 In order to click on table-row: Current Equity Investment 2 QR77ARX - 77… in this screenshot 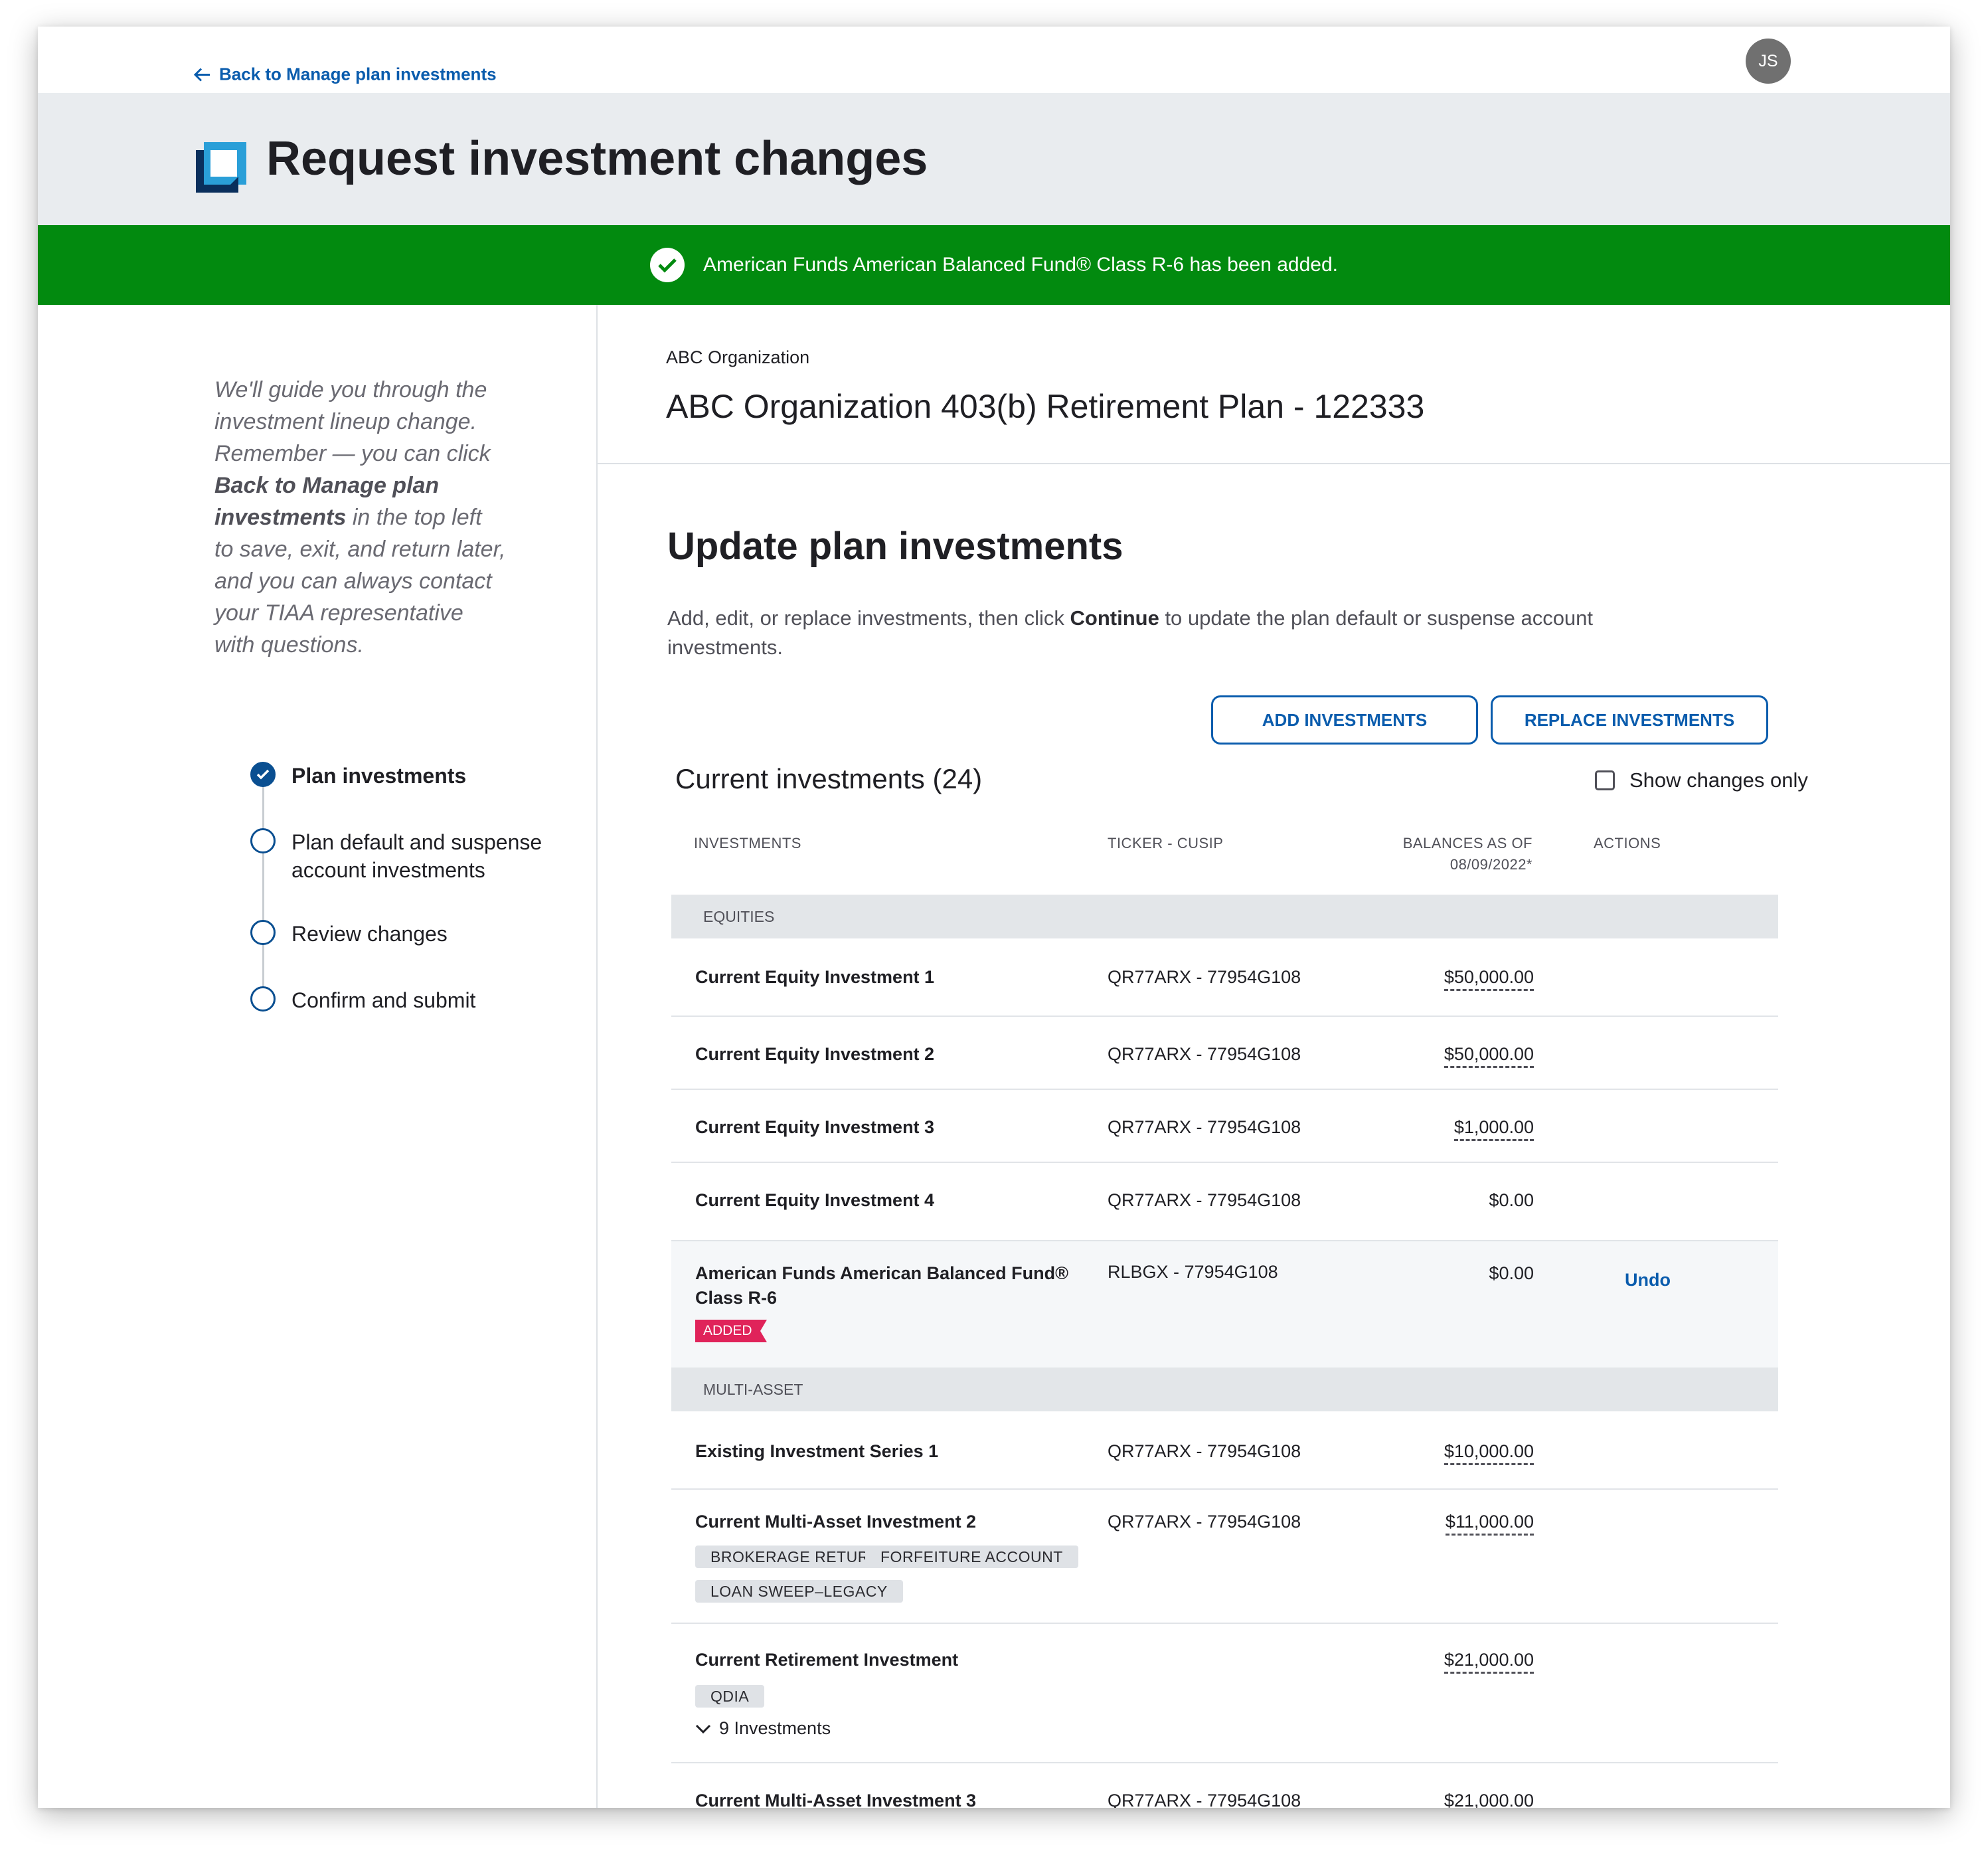, I will do `click(1224, 1053)`.